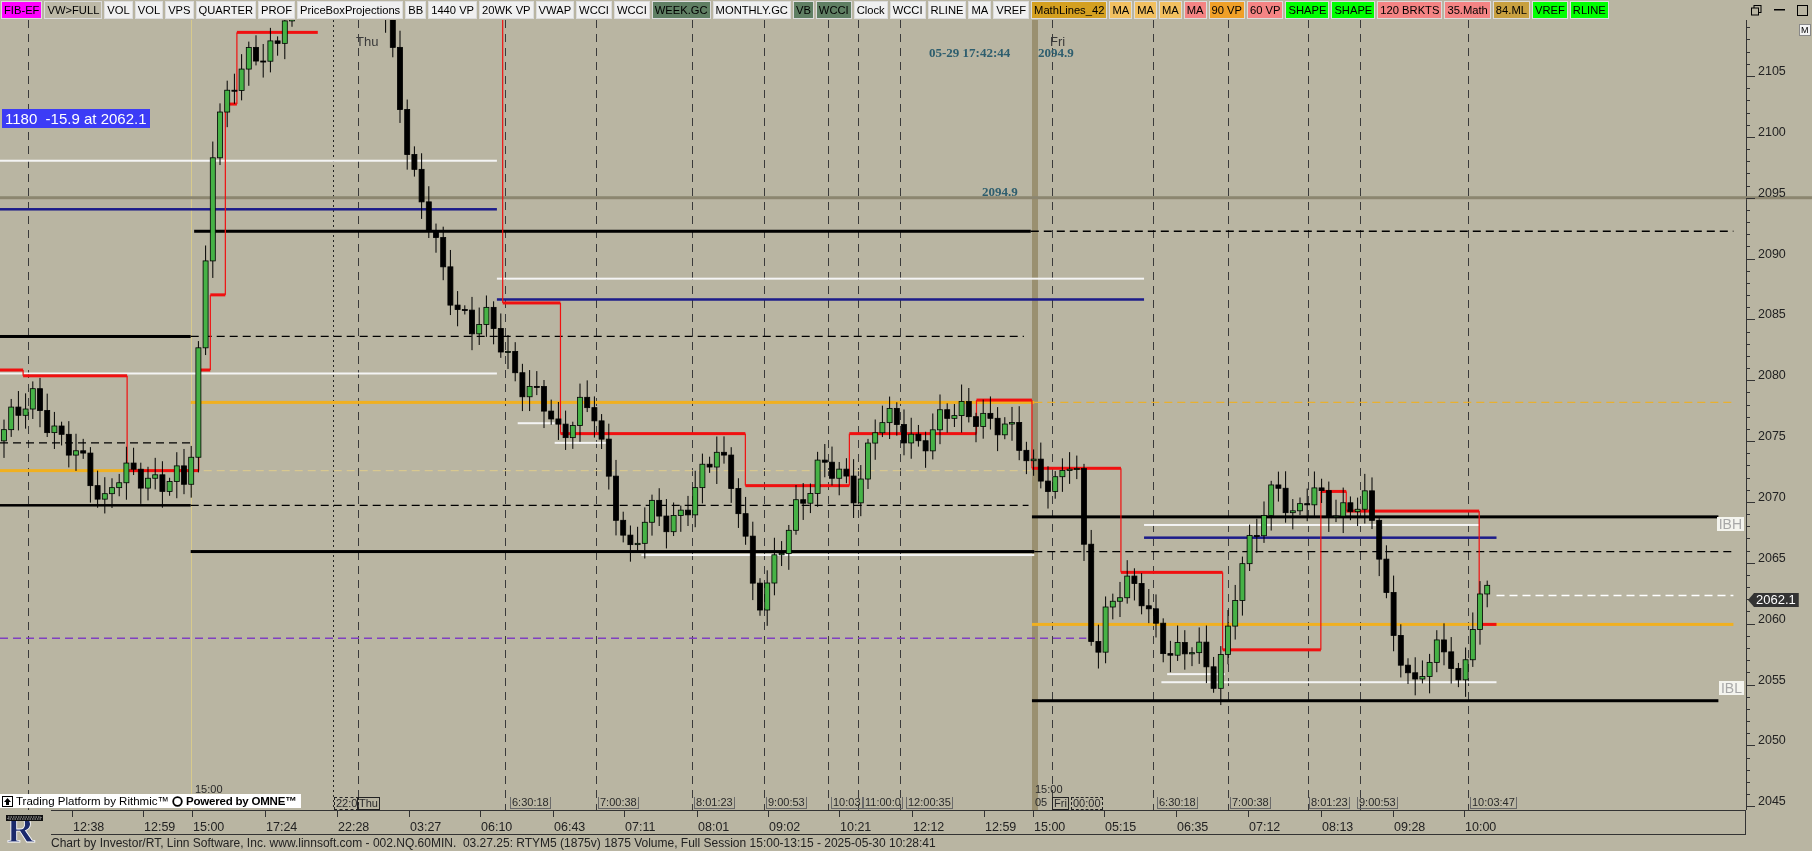 The image size is (1812, 851). What do you see at coordinates (1000, 191) in the screenshot?
I see `line-price-label: 2094.9` at bounding box center [1000, 191].